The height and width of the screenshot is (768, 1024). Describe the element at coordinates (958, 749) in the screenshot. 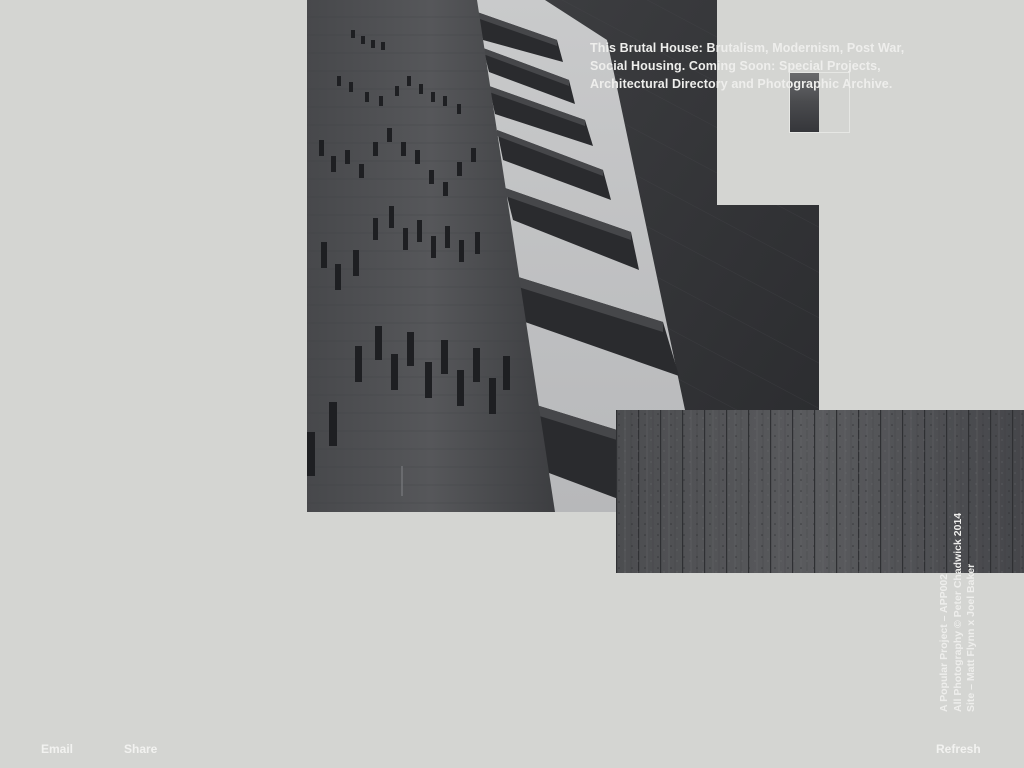

I see `refresh-link: Refresh` at that location.